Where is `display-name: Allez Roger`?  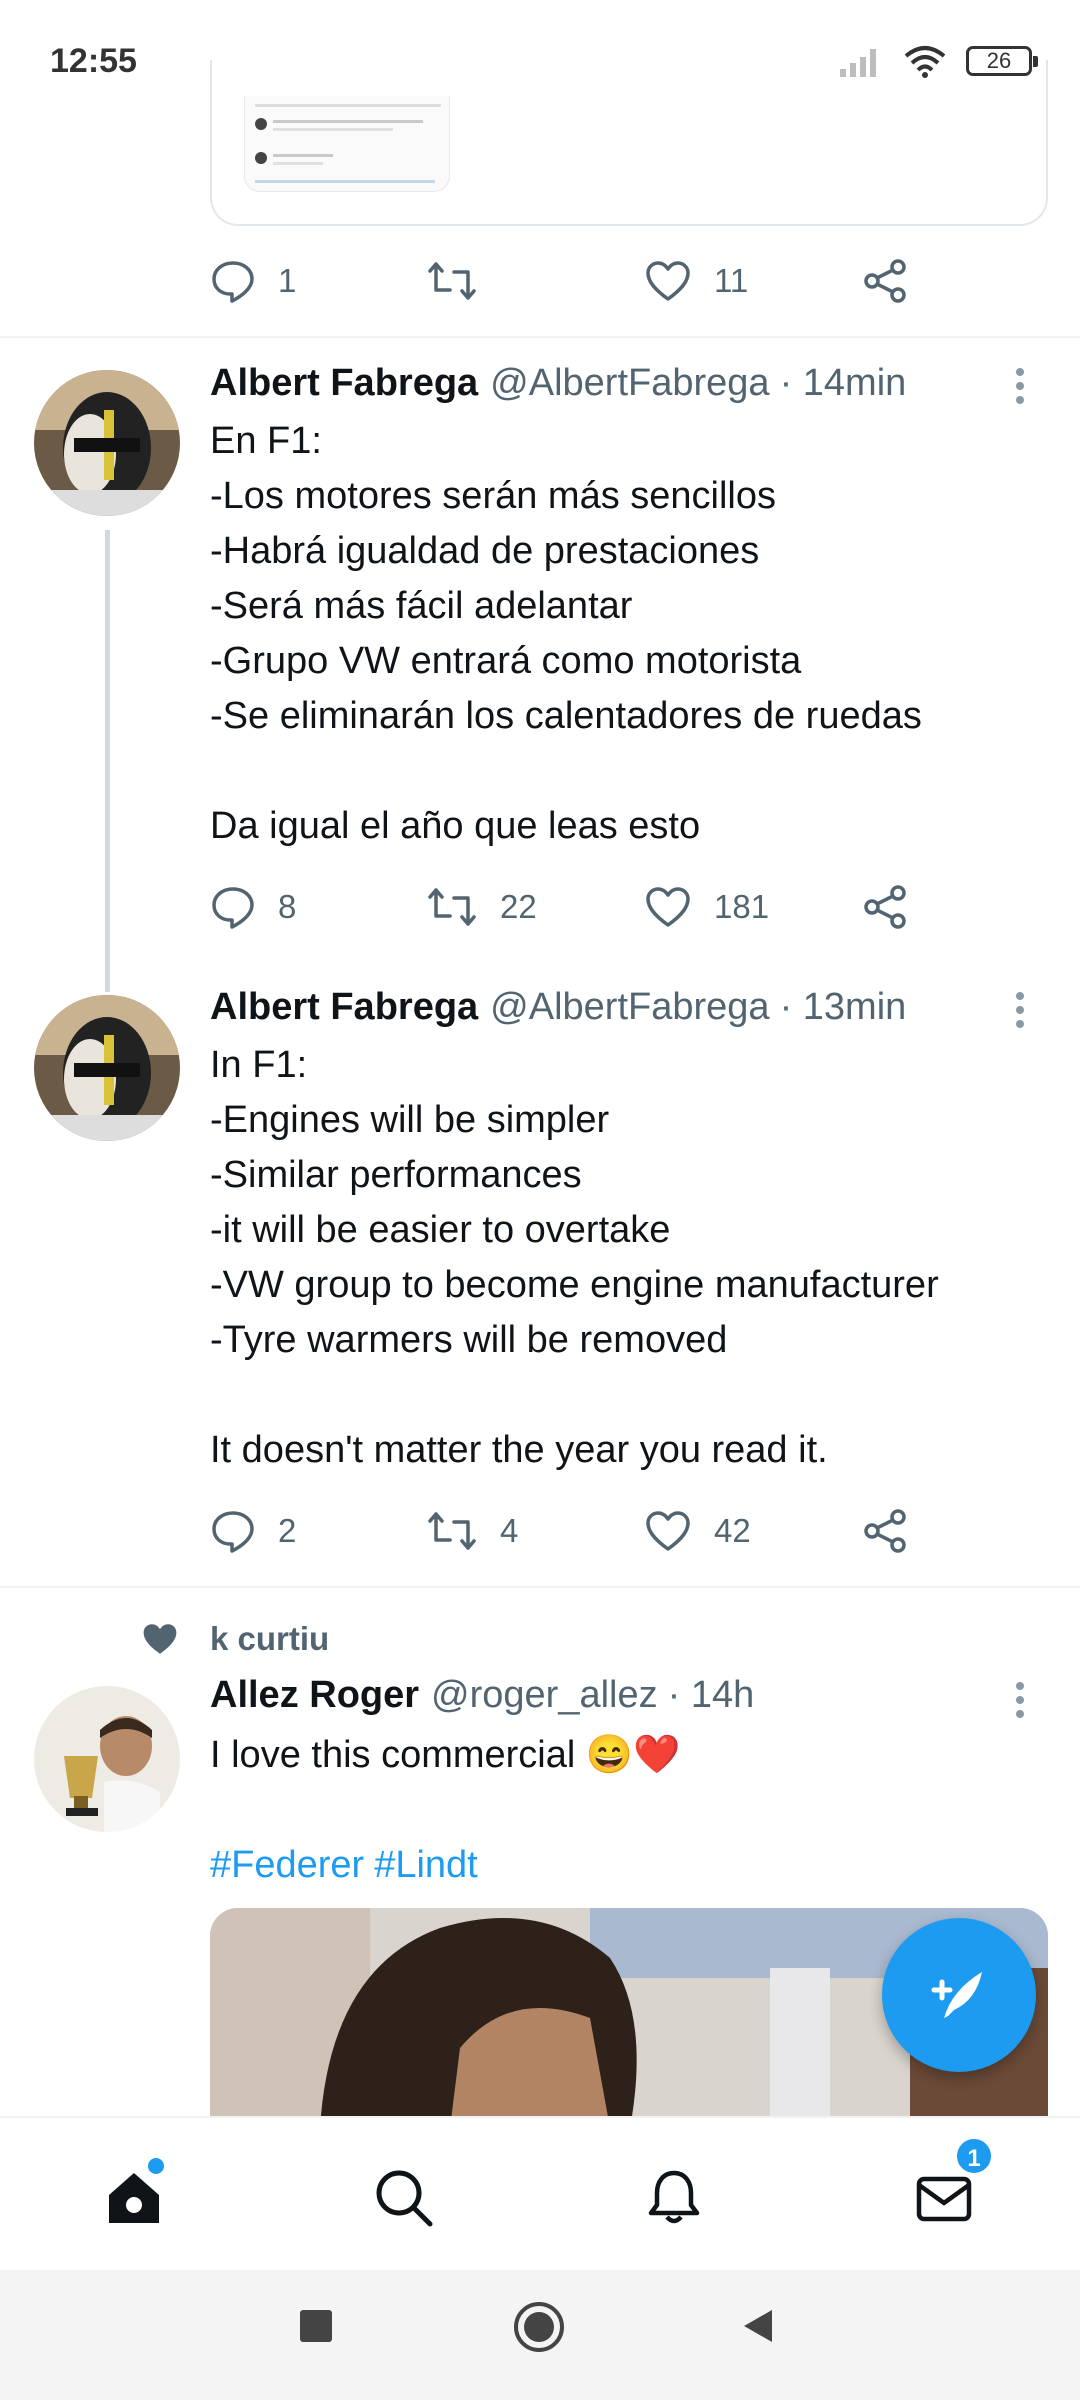 display-name: Allez Roger is located at coordinates (314, 1695).